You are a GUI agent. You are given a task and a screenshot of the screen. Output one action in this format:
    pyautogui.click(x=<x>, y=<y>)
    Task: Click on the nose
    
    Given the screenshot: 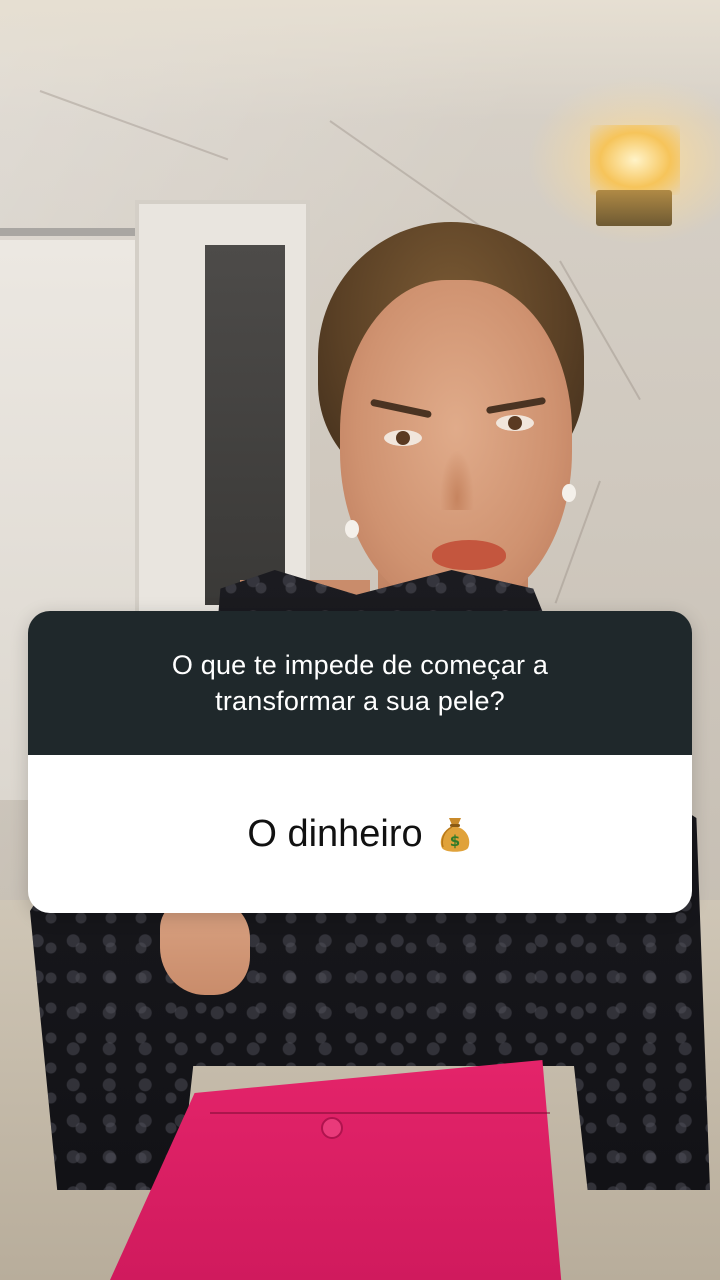 What is the action you would take?
    pyautogui.click(x=457, y=480)
    